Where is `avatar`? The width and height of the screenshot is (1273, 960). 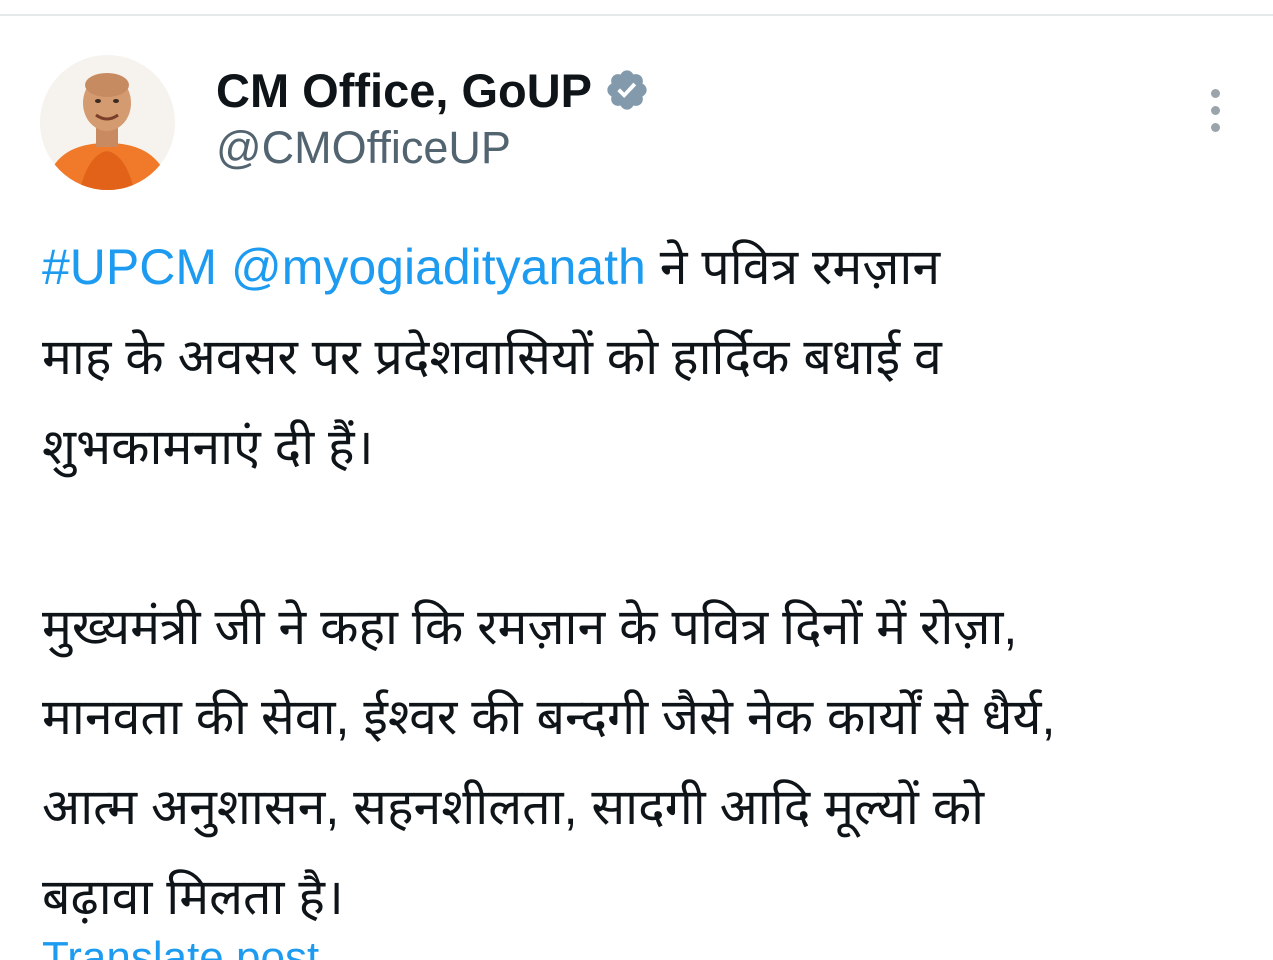
avatar is located at coordinates (107, 122).